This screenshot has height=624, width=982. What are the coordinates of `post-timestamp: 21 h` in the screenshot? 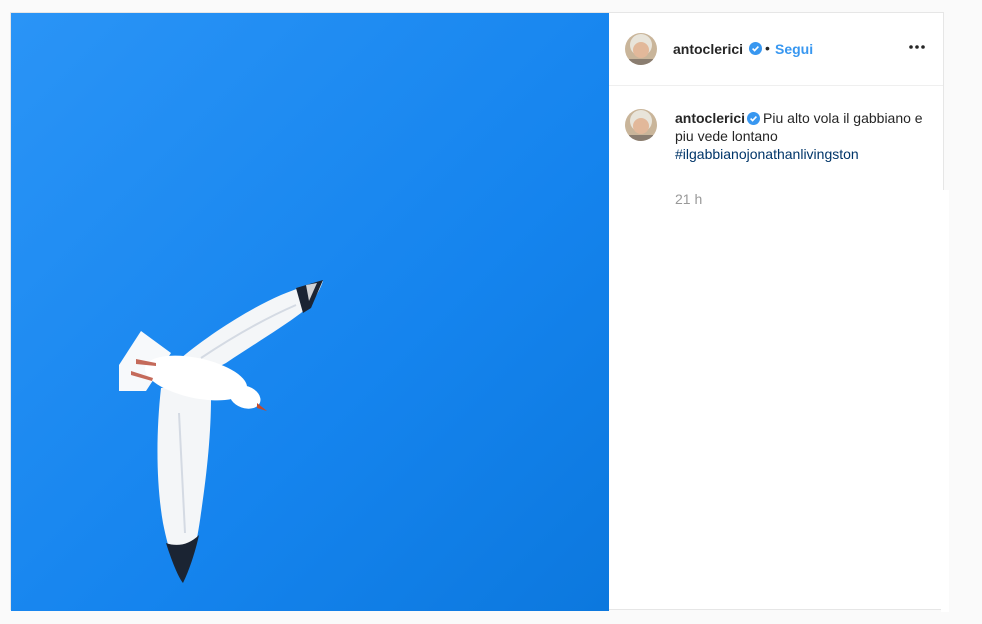 It's located at (688, 199).